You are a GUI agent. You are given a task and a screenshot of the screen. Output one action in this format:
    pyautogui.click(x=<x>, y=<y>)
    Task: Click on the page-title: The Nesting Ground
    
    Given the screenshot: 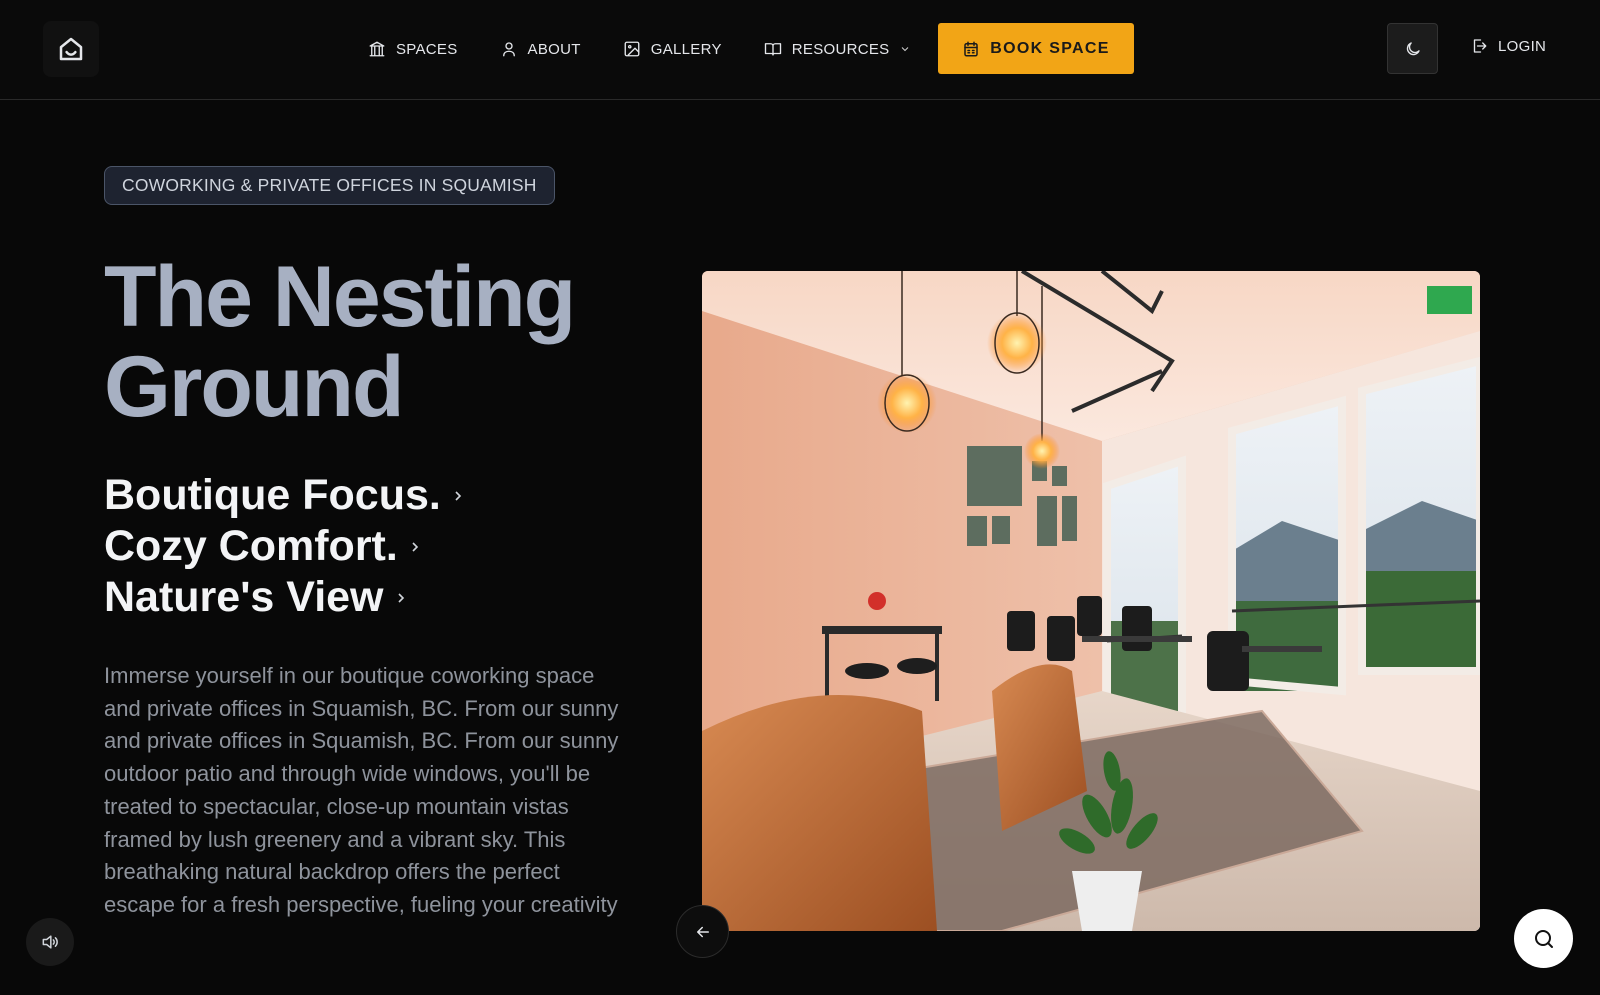 What is the action you would take?
    pyautogui.click(x=384, y=342)
    